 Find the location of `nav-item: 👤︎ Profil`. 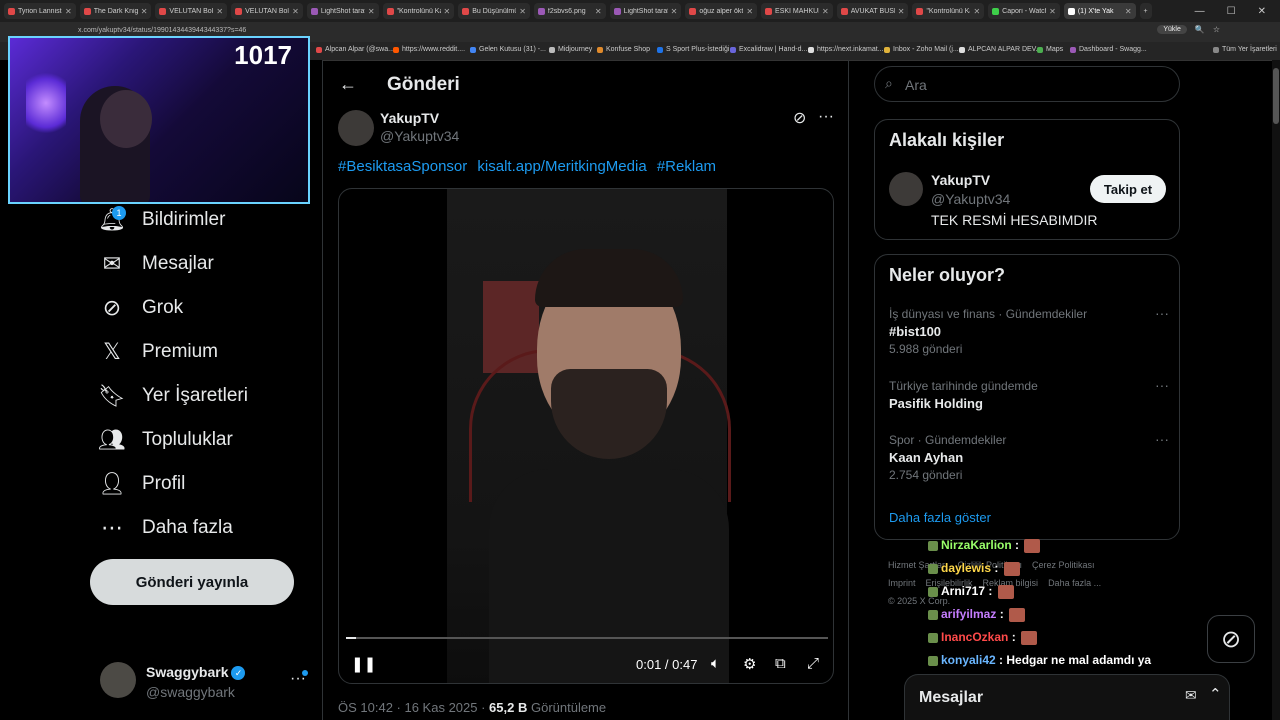

nav-item: 👤︎ Profil is located at coordinates (141, 483).